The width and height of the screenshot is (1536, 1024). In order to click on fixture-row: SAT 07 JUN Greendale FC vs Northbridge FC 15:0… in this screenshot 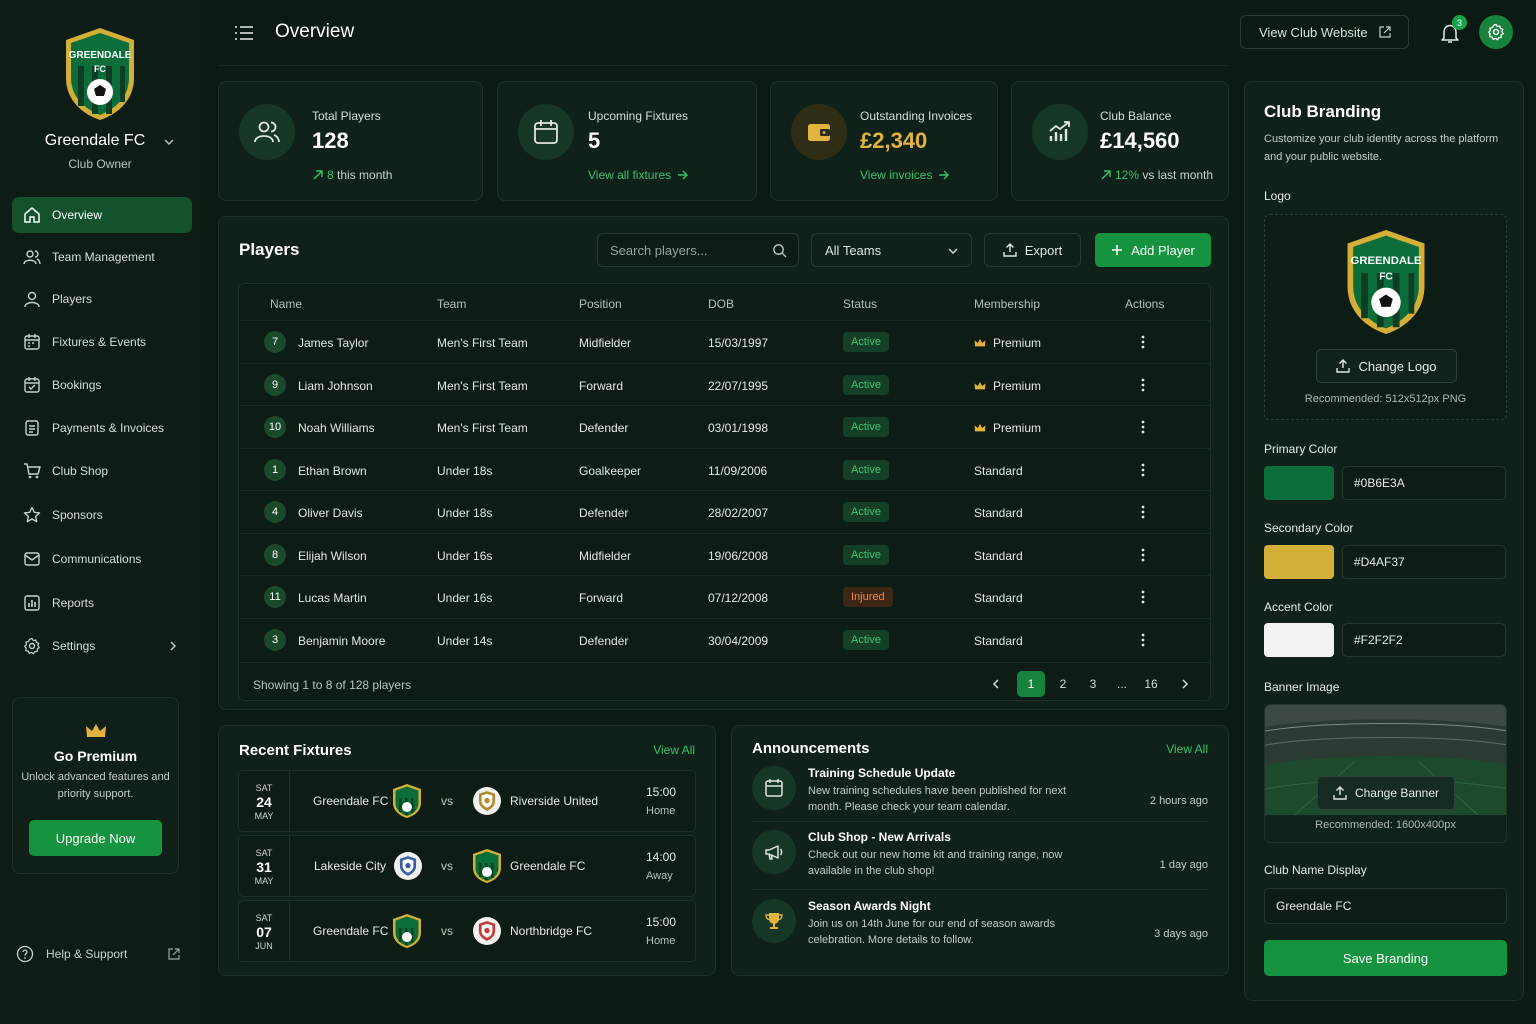, I will do `click(467, 931)`.